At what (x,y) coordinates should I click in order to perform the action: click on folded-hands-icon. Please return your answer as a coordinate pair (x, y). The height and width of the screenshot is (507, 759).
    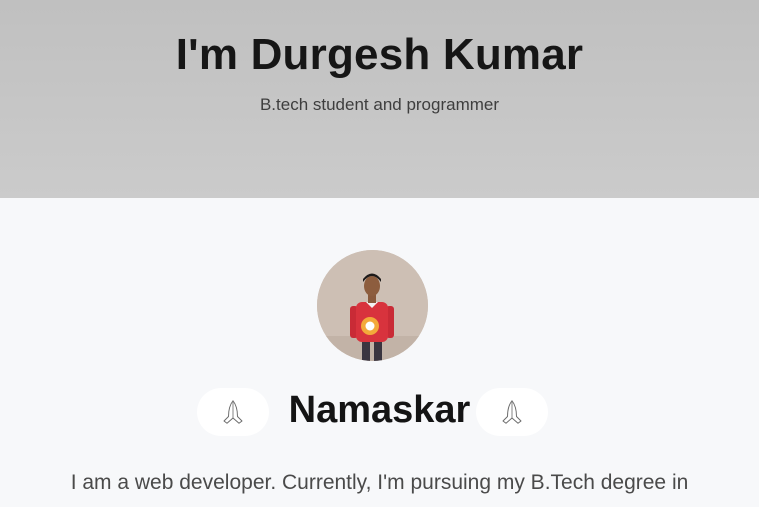
    Looking at the image, I should click on (512, 412).